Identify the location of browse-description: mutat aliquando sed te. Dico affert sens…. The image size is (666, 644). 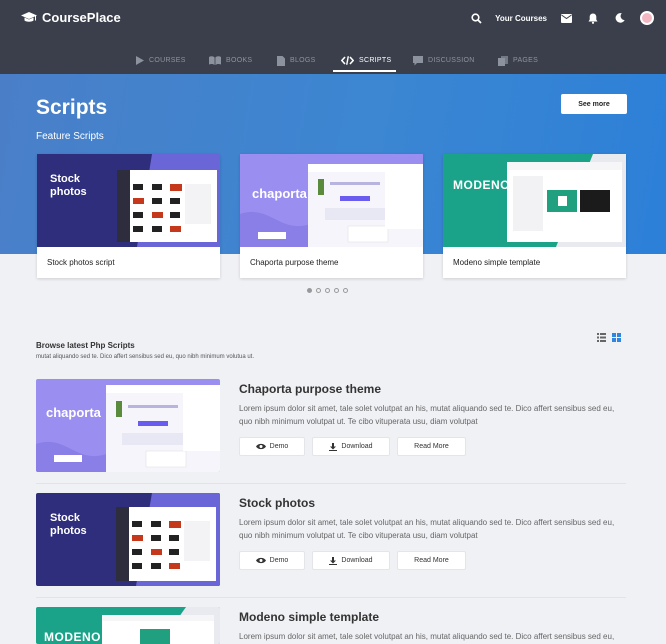
(145, 357).